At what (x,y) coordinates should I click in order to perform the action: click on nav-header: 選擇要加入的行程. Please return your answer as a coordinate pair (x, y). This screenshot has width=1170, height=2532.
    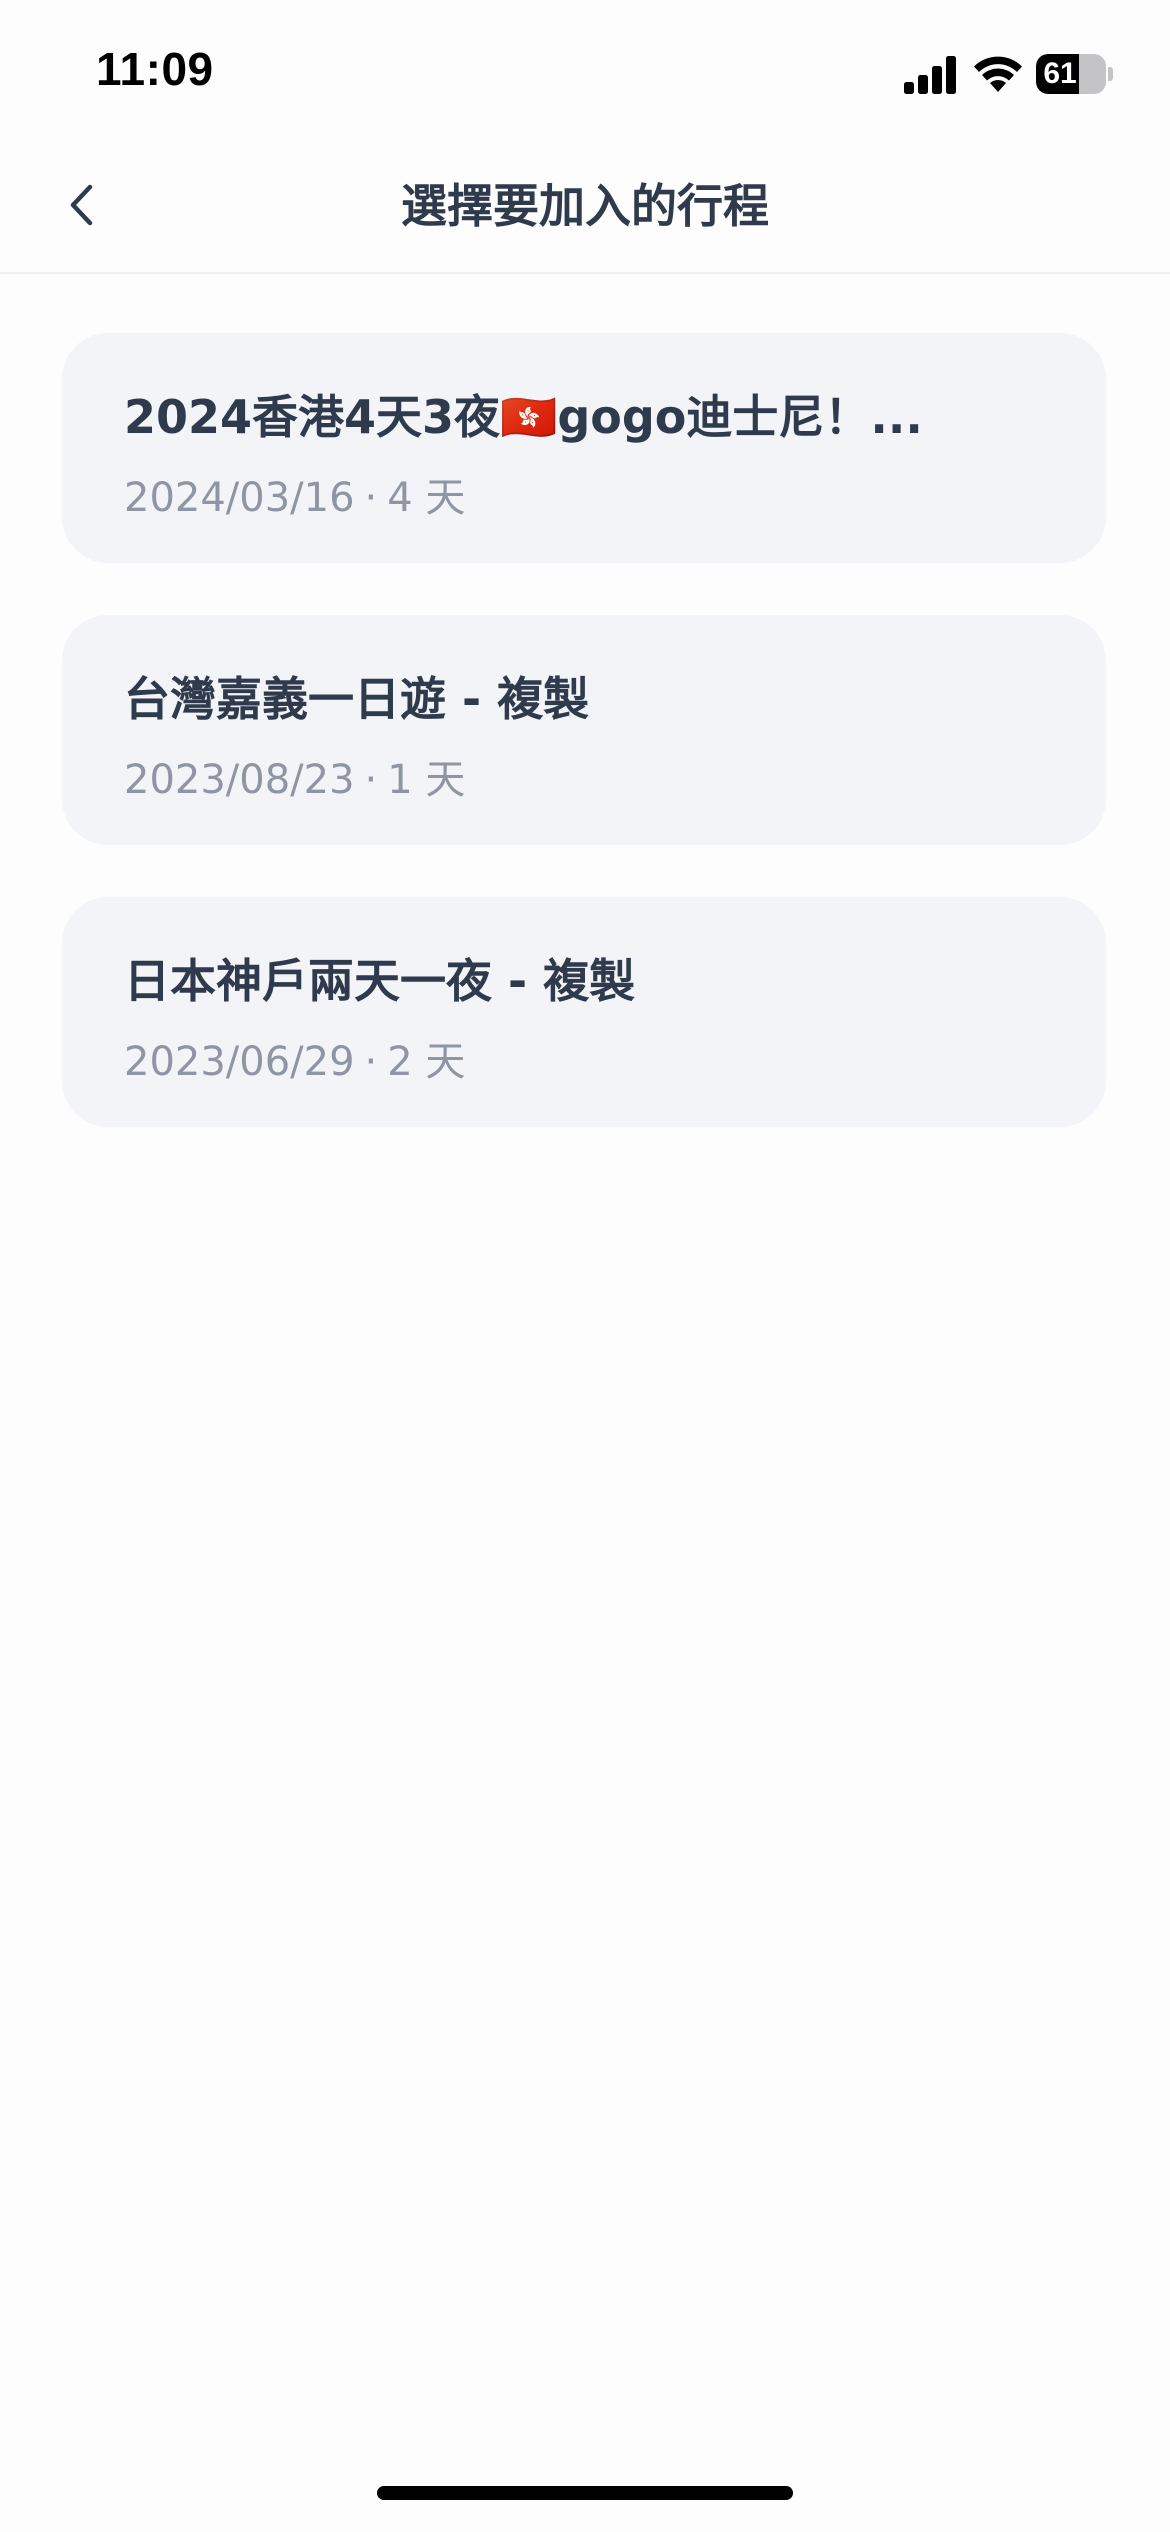
    Looking at the image, I should click on (585, 207).